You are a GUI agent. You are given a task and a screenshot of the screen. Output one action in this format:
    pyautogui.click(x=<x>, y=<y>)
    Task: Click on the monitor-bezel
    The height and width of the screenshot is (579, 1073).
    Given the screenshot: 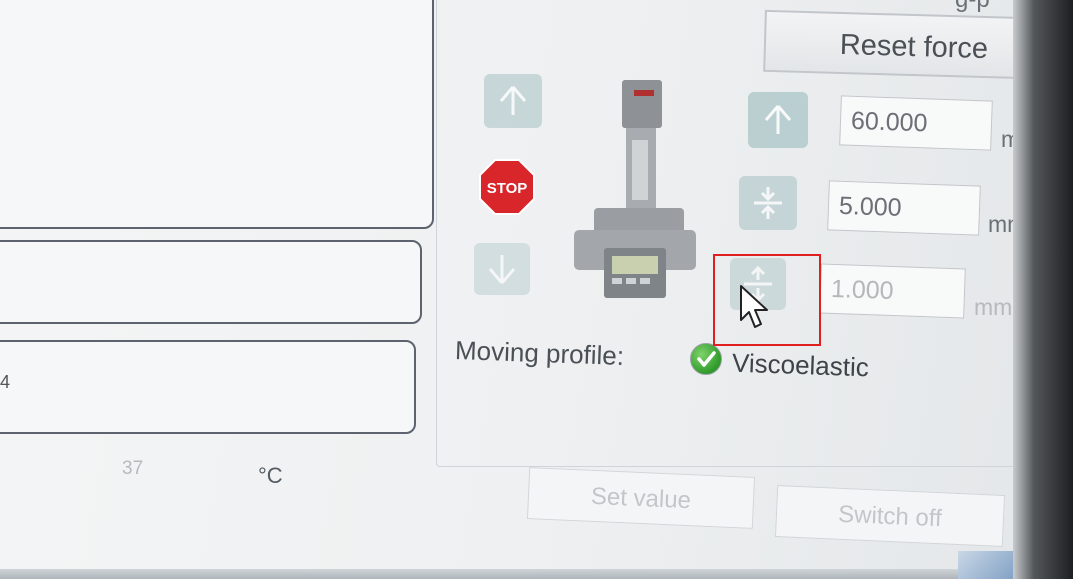 What is the action you would take?
    pyautogui.click(x=1043, y=289)
    